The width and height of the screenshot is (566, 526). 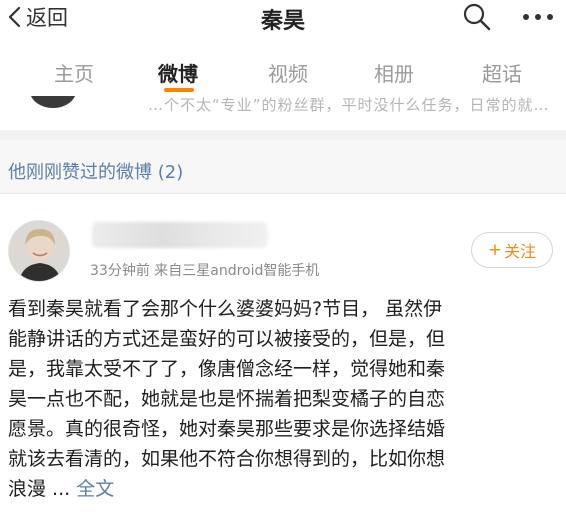 What do you see at coordinates (178, 72) in the screenshot?
I see `tab-weibo: 微博` at bounding box center [178, 72].